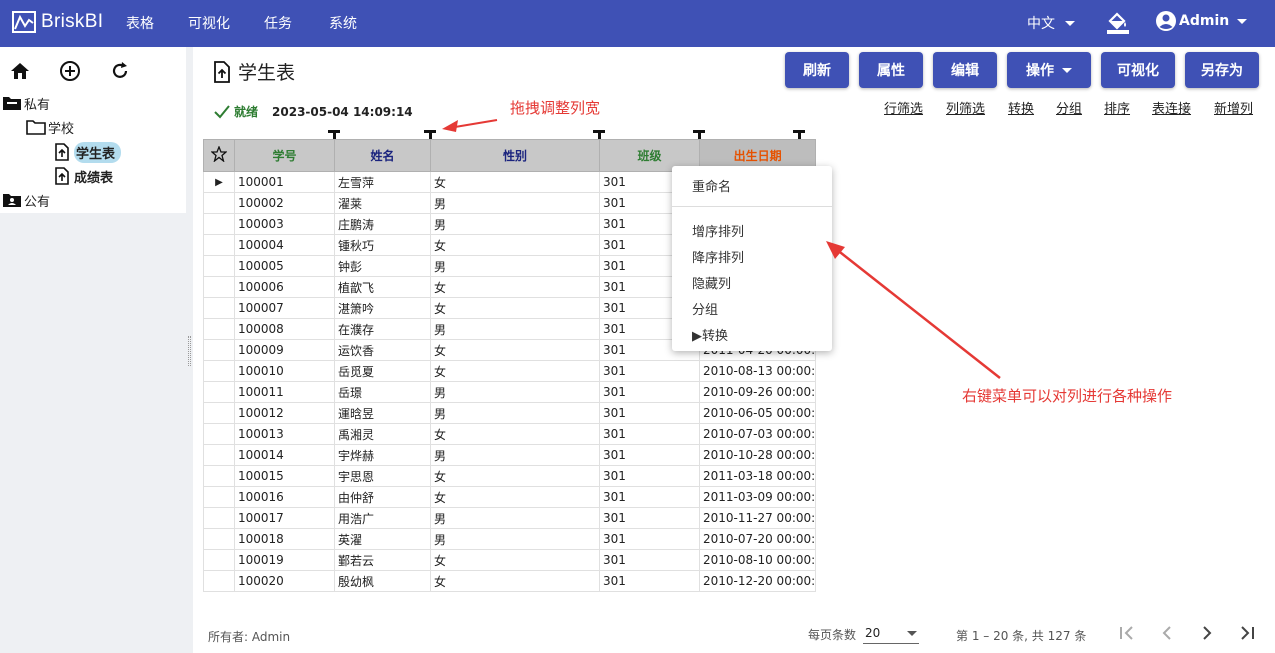  What do you see at coordinates (249, 637) in the screenshot?
I see `owner-label: 所有者: Admin` at bounding box center [249, 637].